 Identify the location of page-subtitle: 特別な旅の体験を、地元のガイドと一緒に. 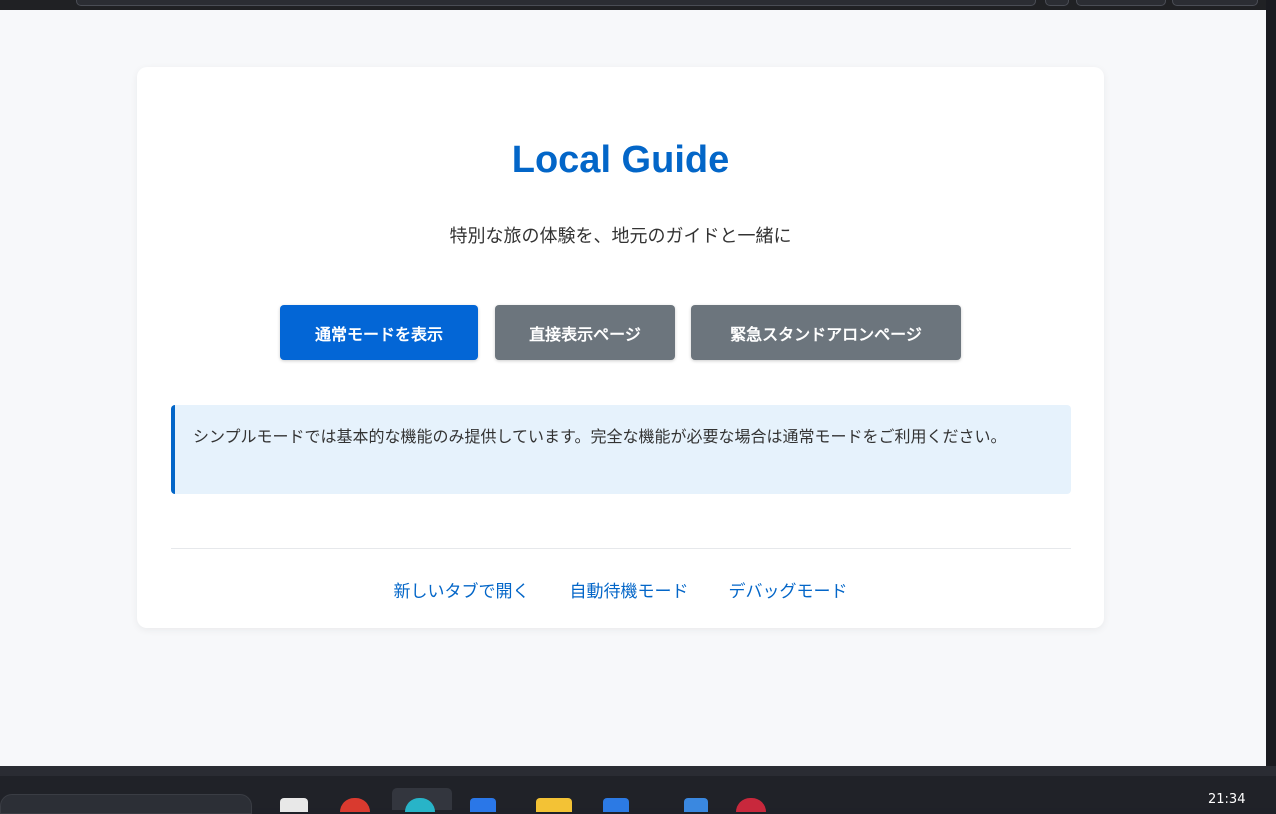
(620, 236).